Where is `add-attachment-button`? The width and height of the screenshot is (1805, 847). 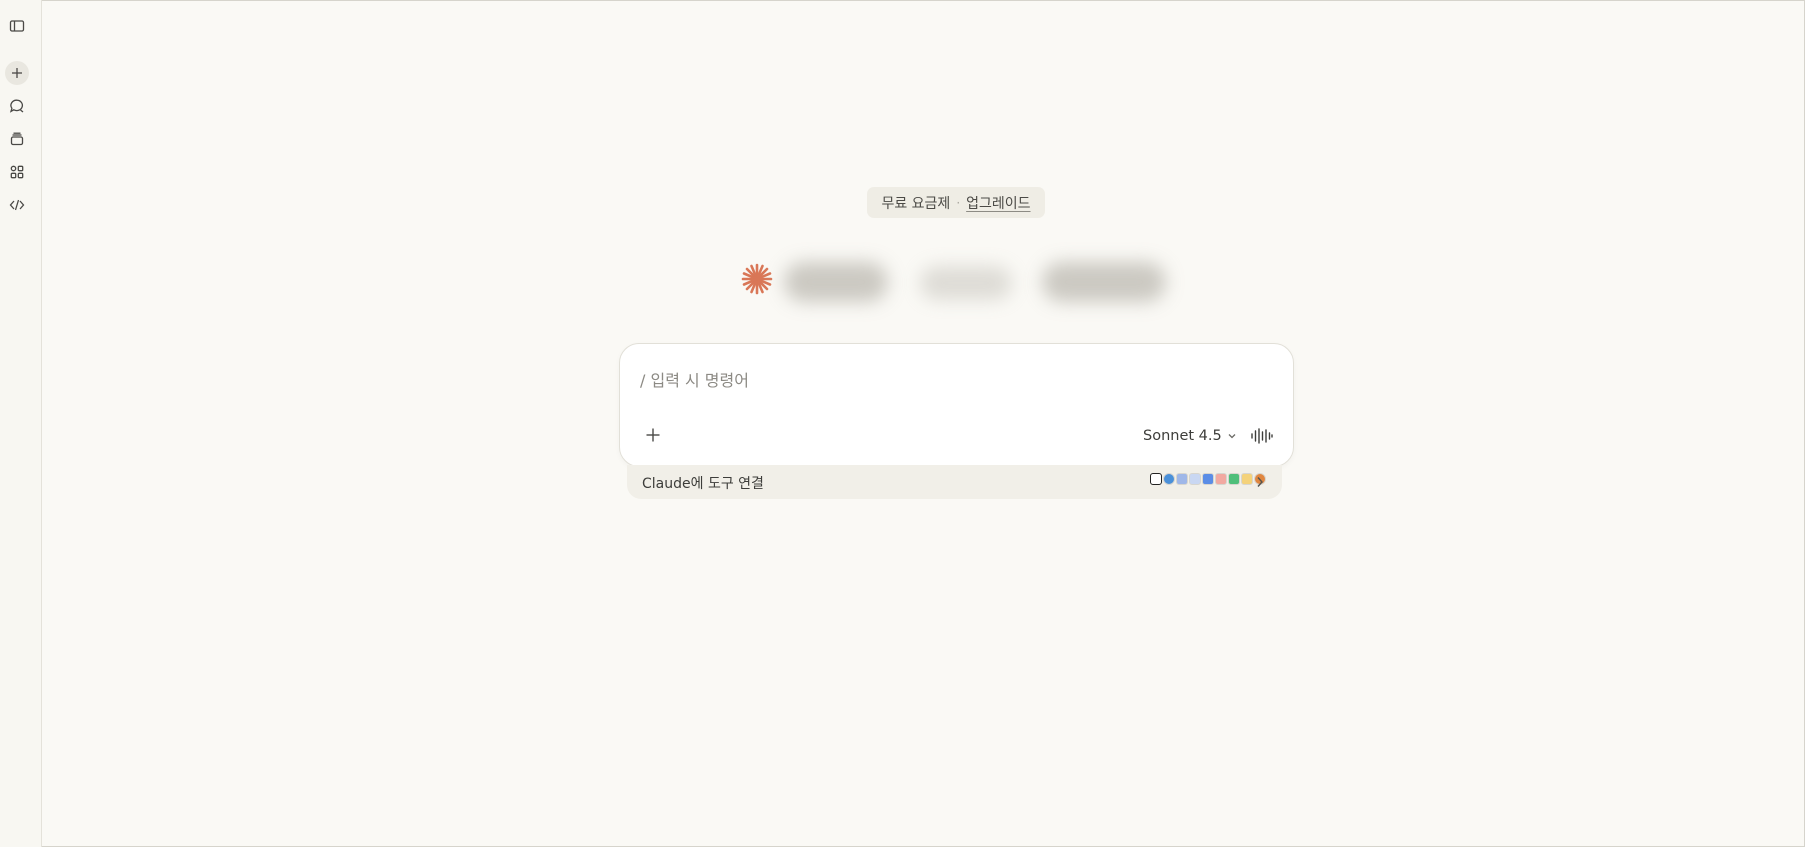
add-attachment-button is located at coordinates (653, 435).